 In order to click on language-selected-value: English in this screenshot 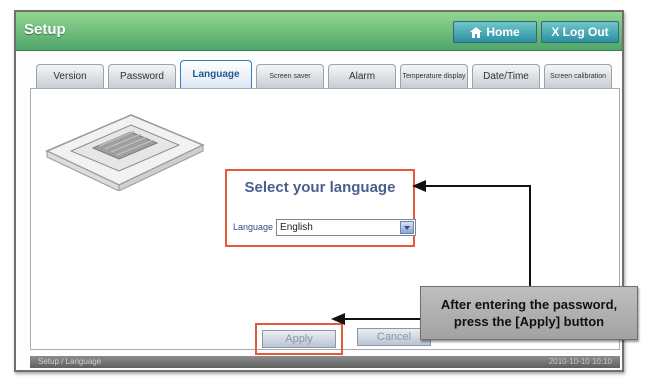, I will do `click(296, 227)`.